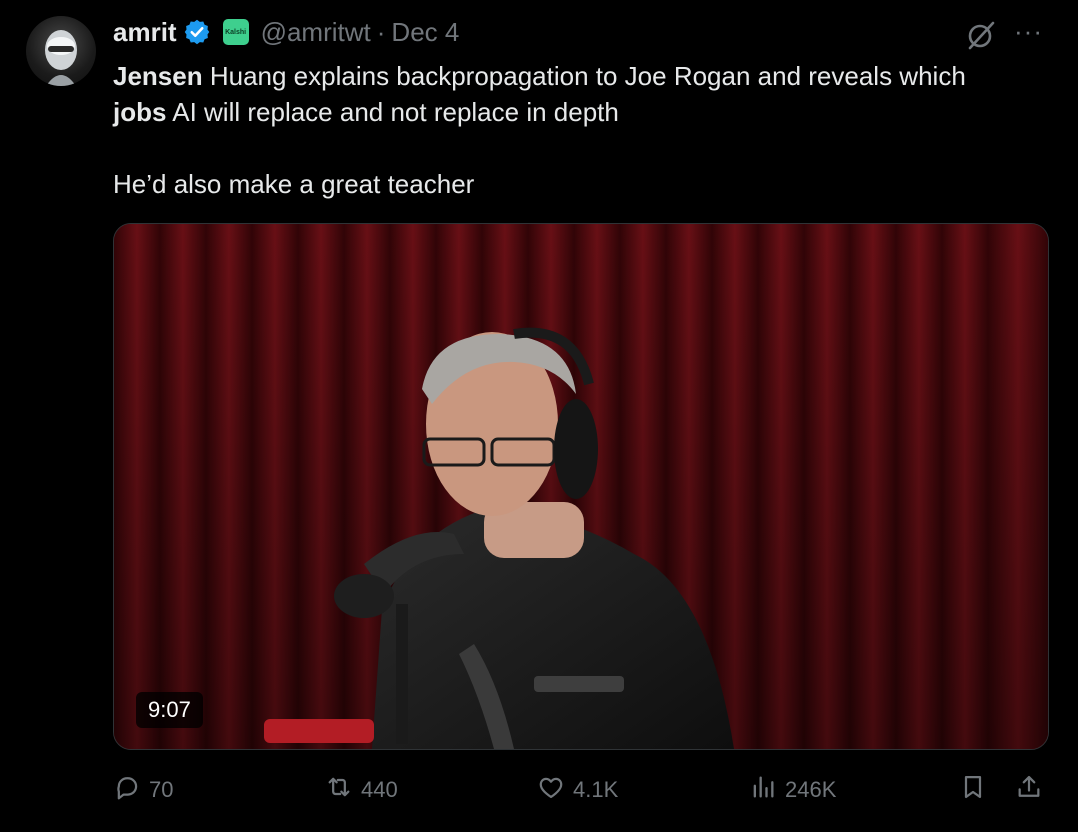 This screenshot has width=1078, height=832. I want to click on repost-count: 440, so click(379, 789).